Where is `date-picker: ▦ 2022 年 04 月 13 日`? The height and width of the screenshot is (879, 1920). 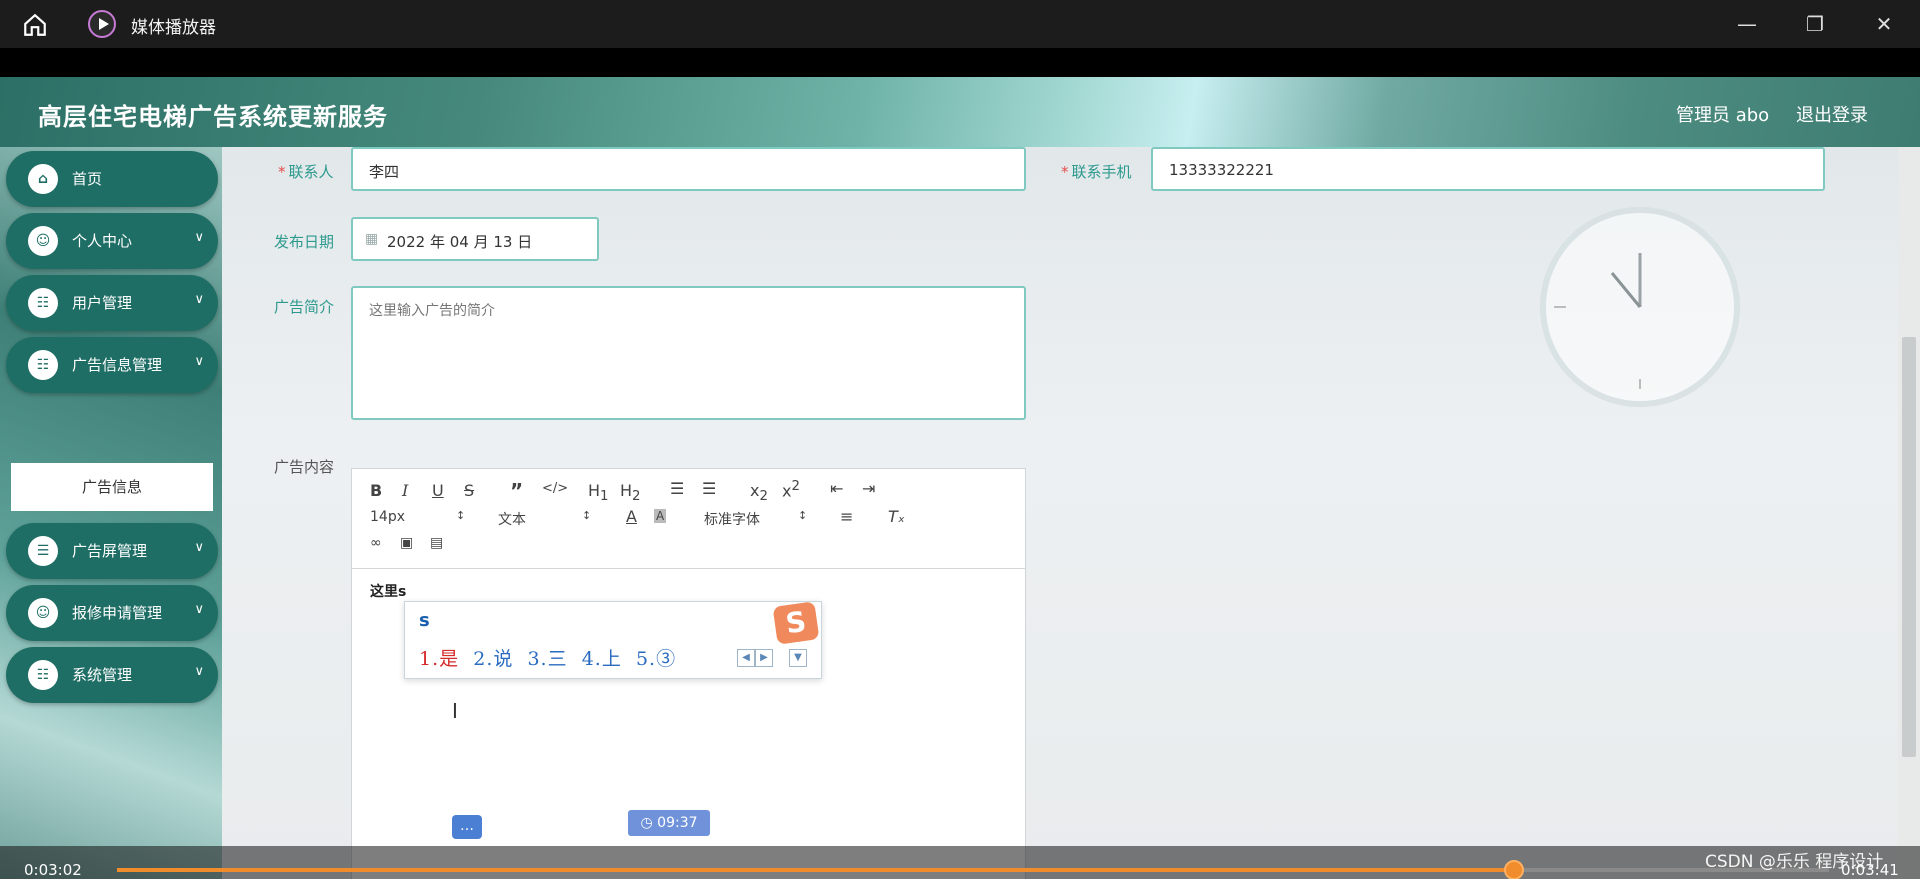
date-picker: ▦ 2022 年 04 月 13 日 is located at coordinates (475, 239).